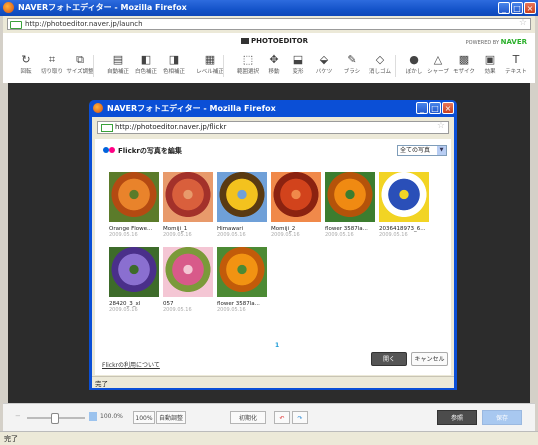  I want to click on zoom-value: 100.0%, so click(111, 416).